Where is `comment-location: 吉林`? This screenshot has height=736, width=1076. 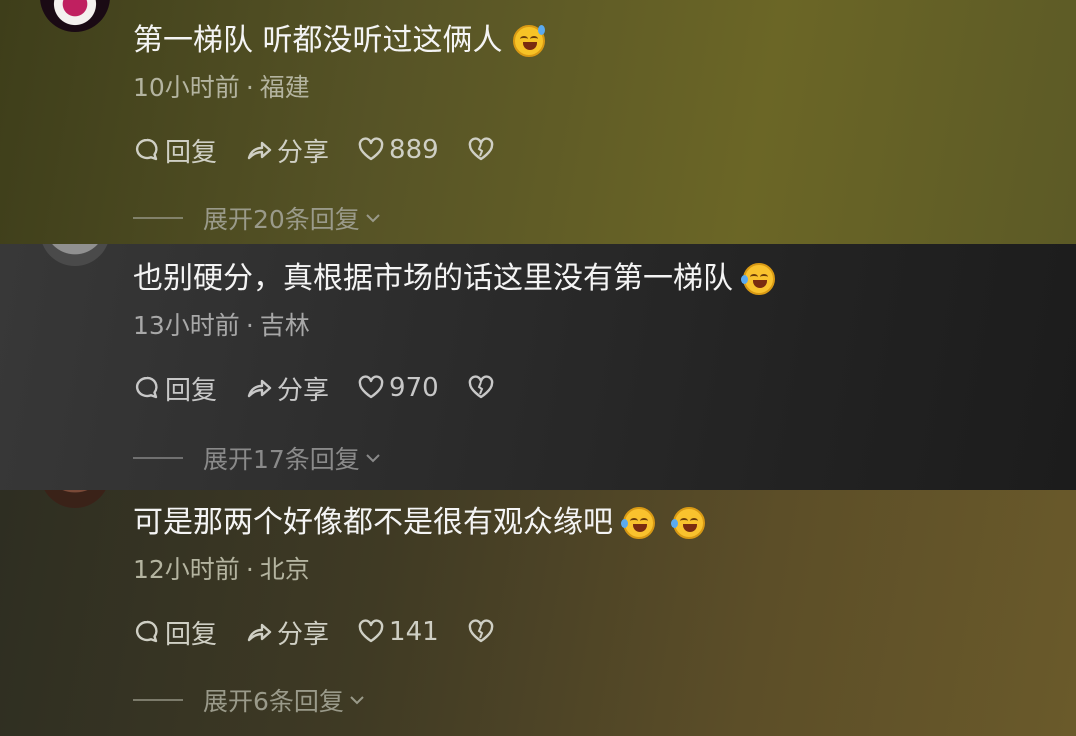
comment-location: 吉林 is located at coordinates (284, 325).